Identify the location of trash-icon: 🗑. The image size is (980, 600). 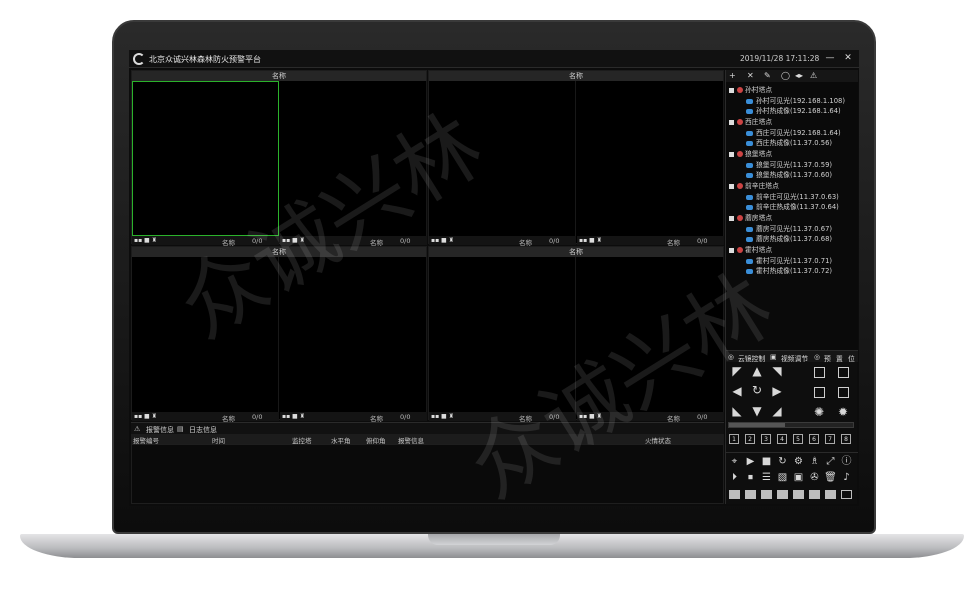
(830, 477).